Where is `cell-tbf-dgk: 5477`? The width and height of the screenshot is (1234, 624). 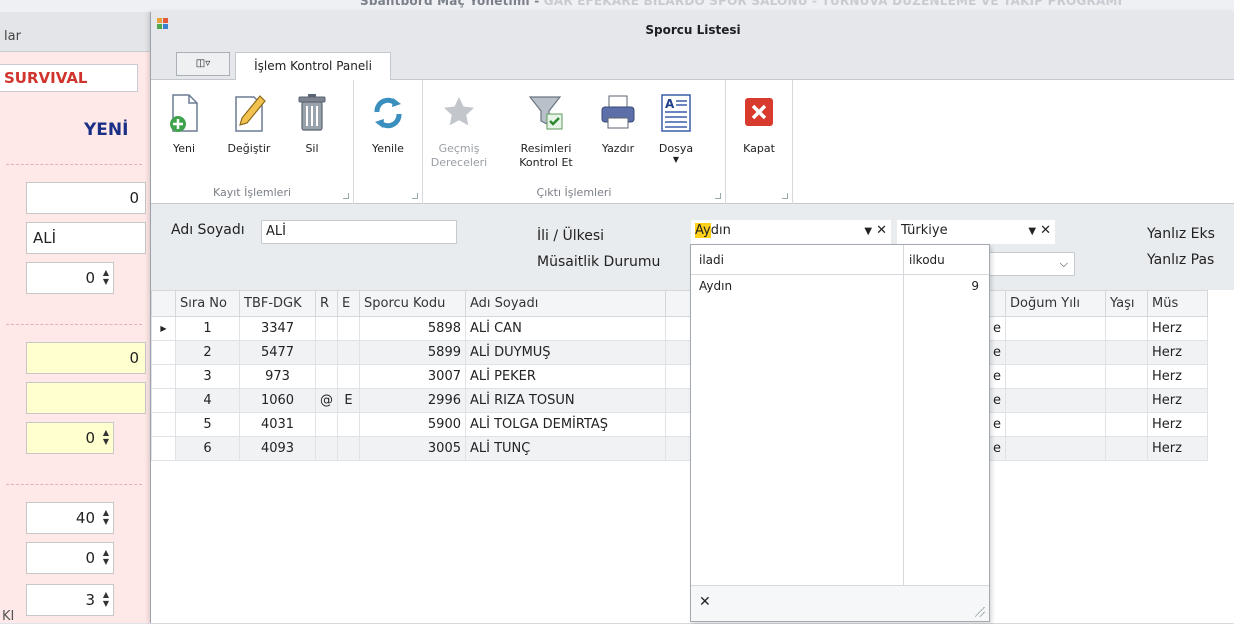 cell-tbf-dgk: 5477 is located at coordinates (277, 352).